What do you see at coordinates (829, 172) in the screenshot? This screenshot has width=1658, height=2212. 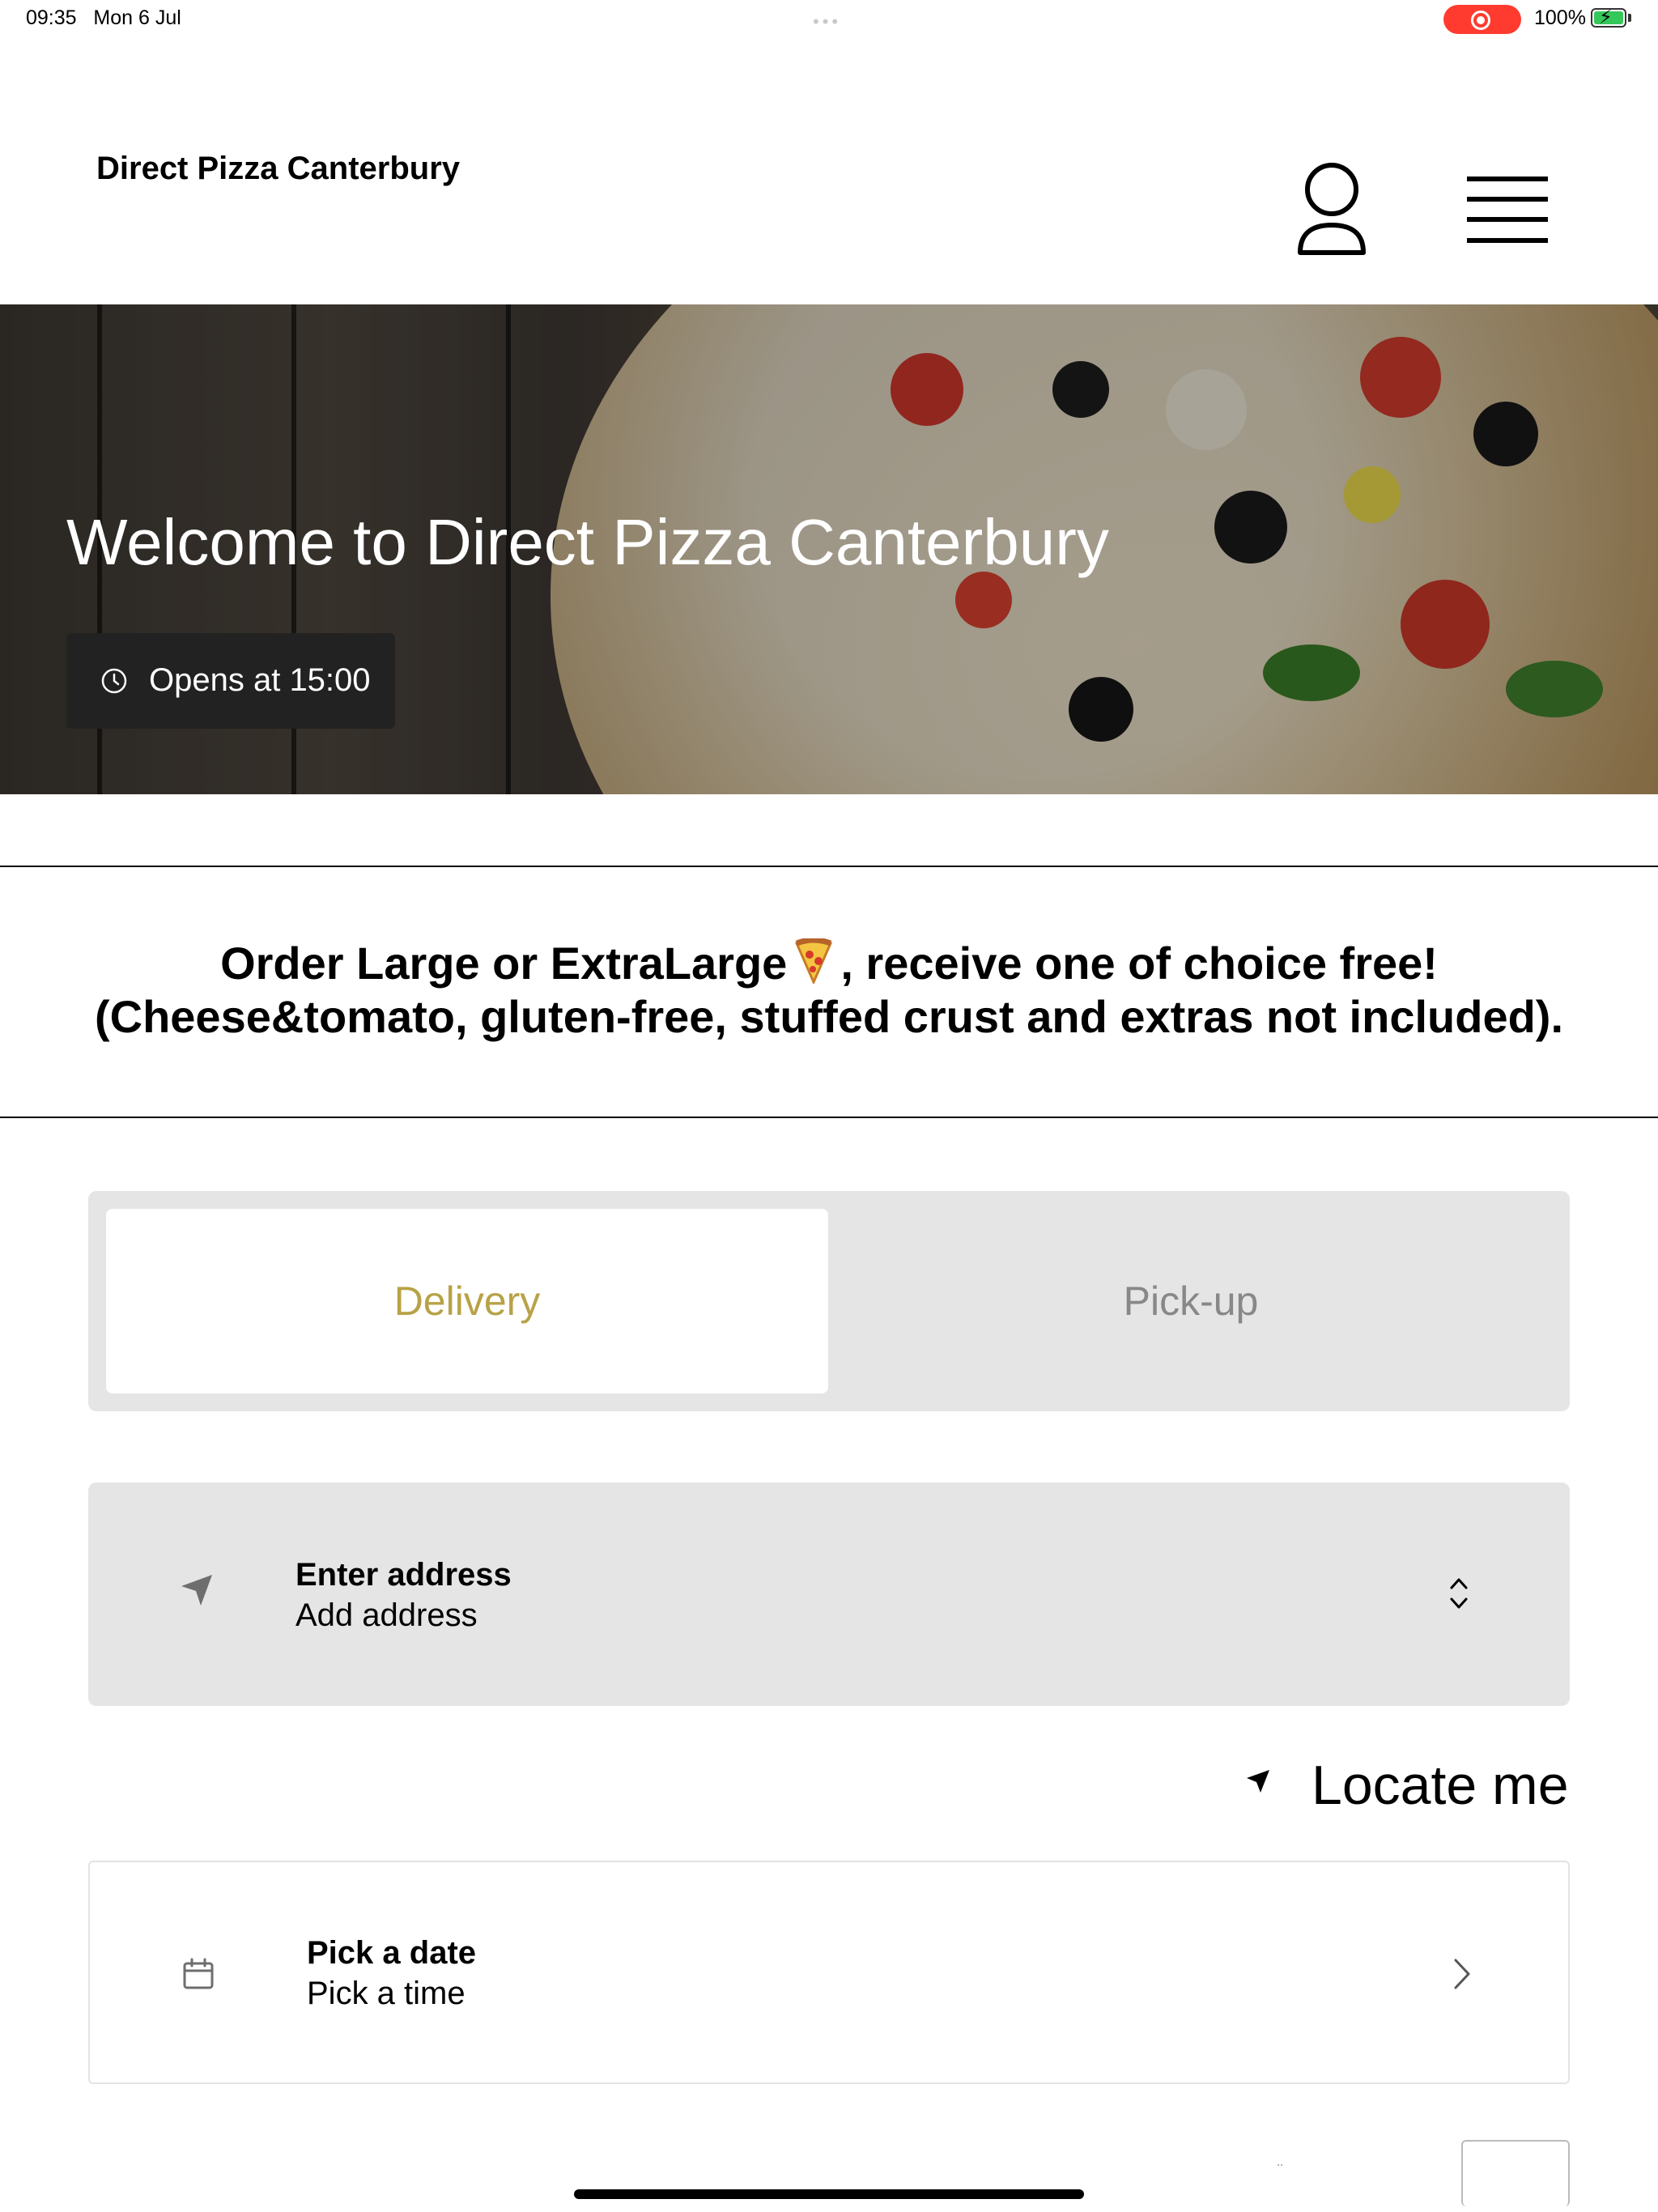 I see `site-header: Direct Pizza Canterbury` at bounding box center [829, 172].